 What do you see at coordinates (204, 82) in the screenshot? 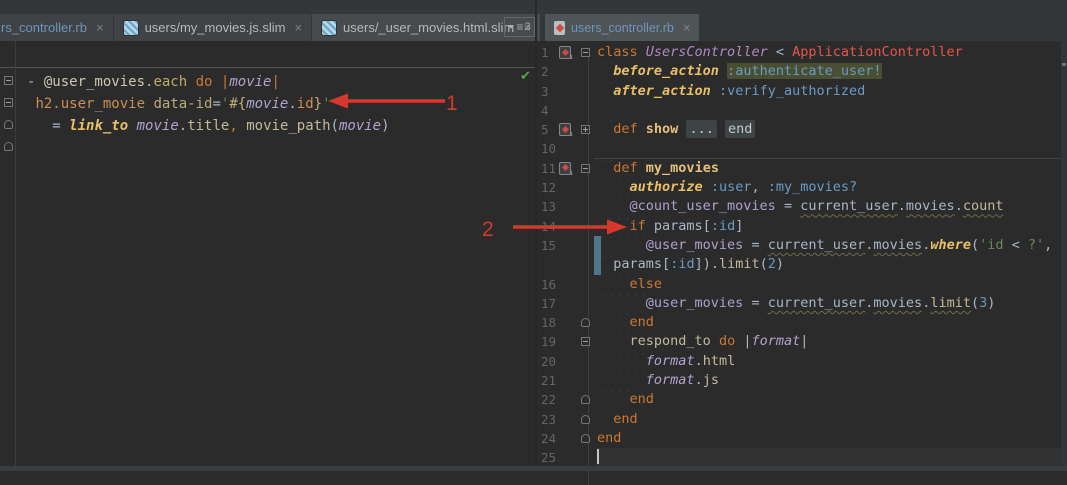
I see `code-token: do` at bounding box center [204, 82].